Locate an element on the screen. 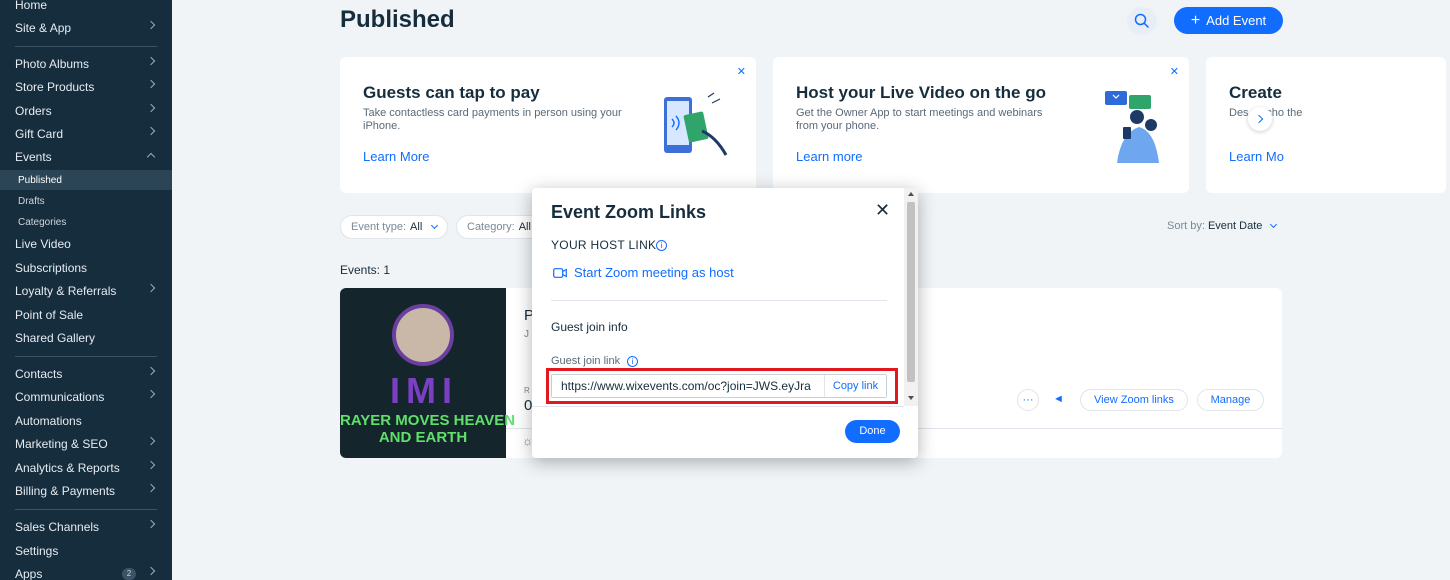 The image size is (1450, 580). sidebar-item-billing-payments: Billing & Payments is located at coordinates (86, 491).